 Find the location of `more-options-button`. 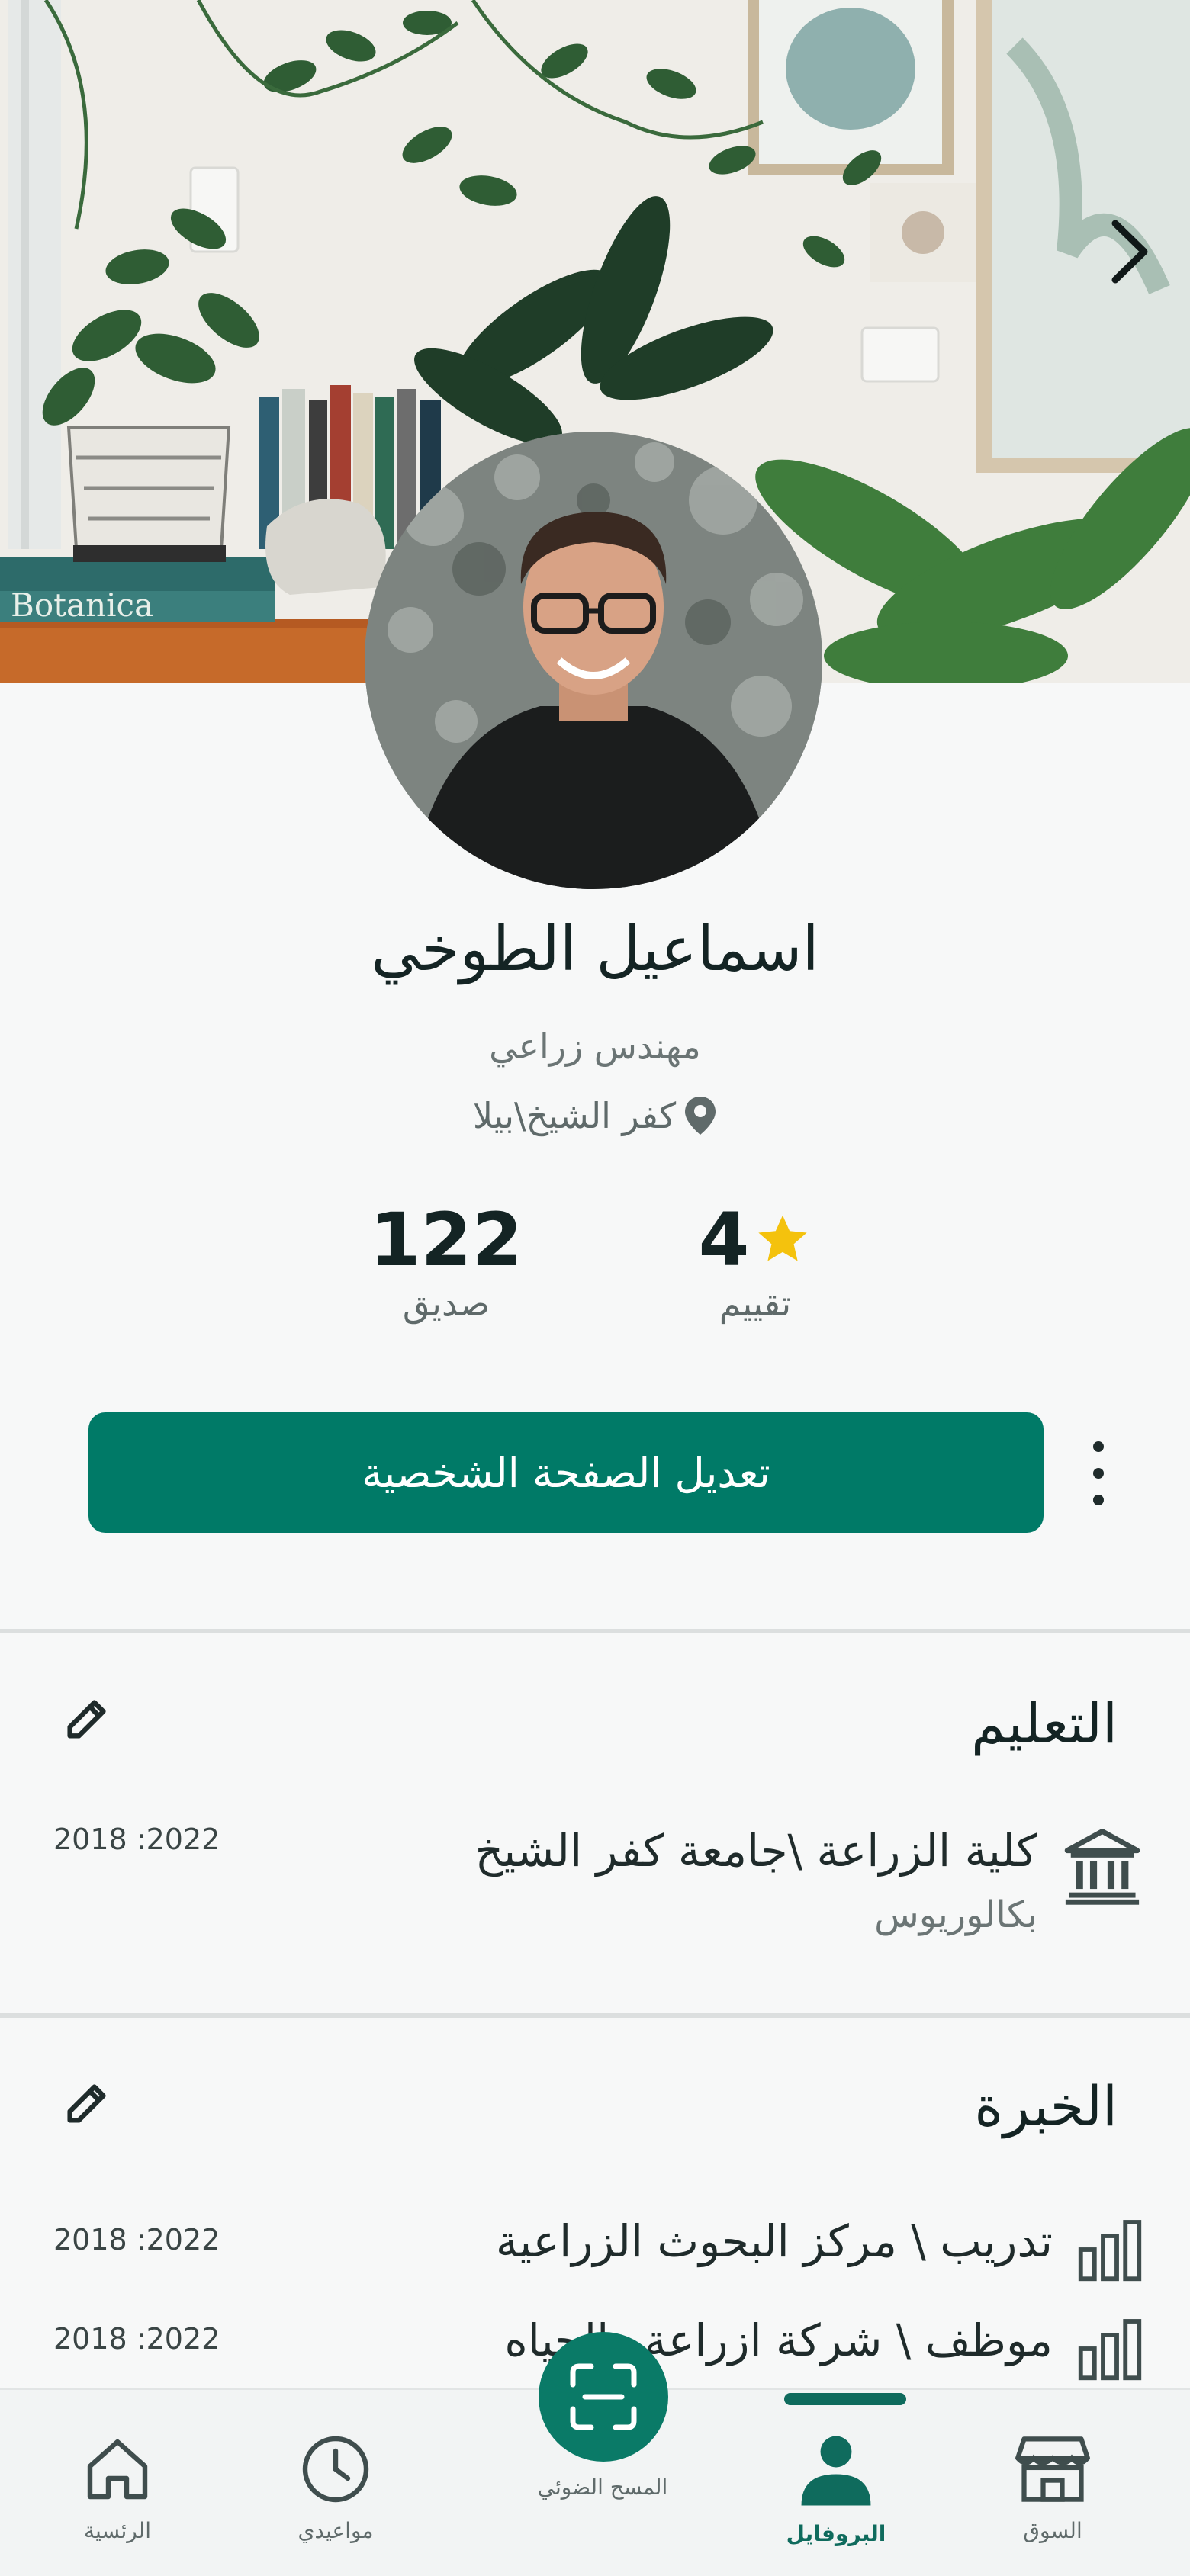

more-options-button is located at coordinates (1098, 1473).